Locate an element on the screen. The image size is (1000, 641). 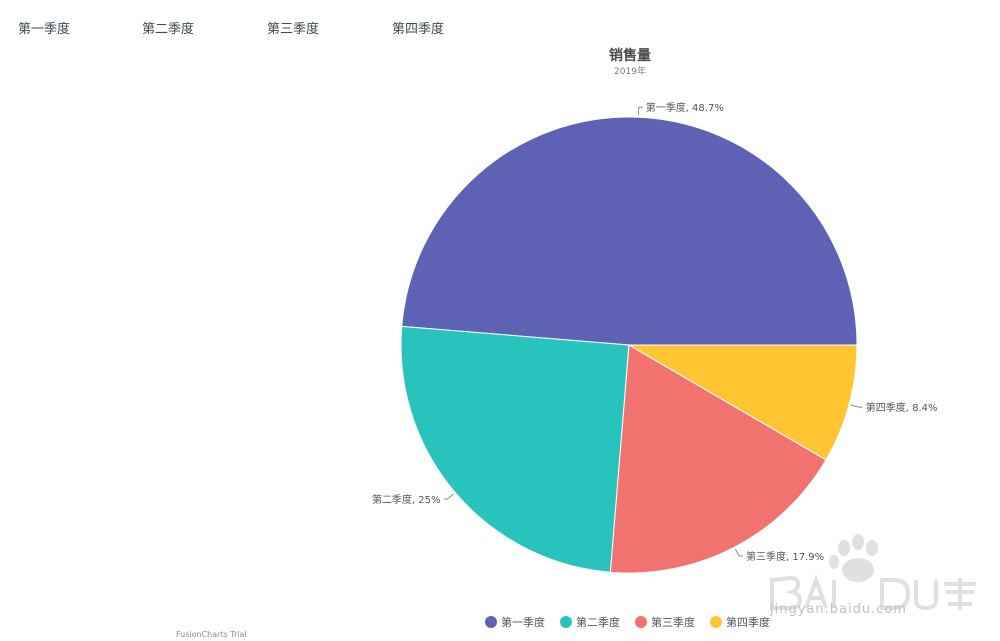
slice-label-1: 第一季度, 48.7% is located at coordinates (685, 107).